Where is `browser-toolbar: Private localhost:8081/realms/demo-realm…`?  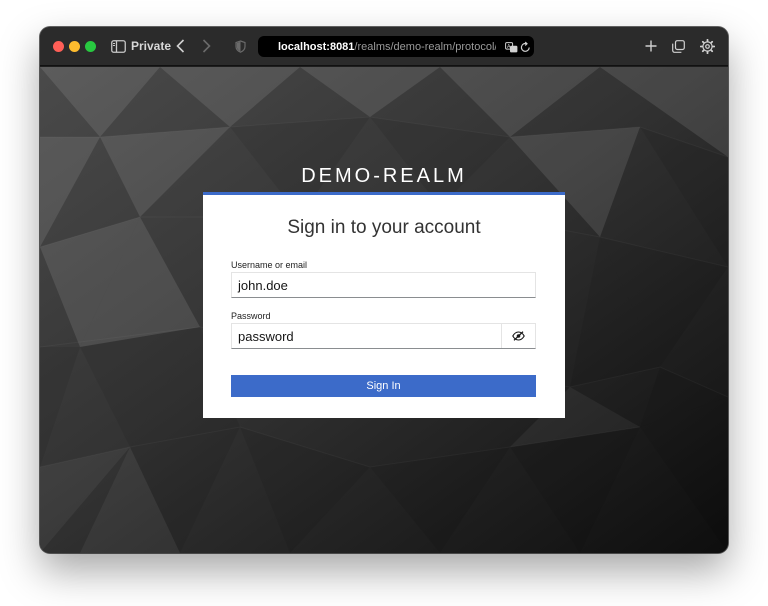 browser-toolbar: Private localhost:8081/realms/demo-realm… is located at coordinates (384, 46).